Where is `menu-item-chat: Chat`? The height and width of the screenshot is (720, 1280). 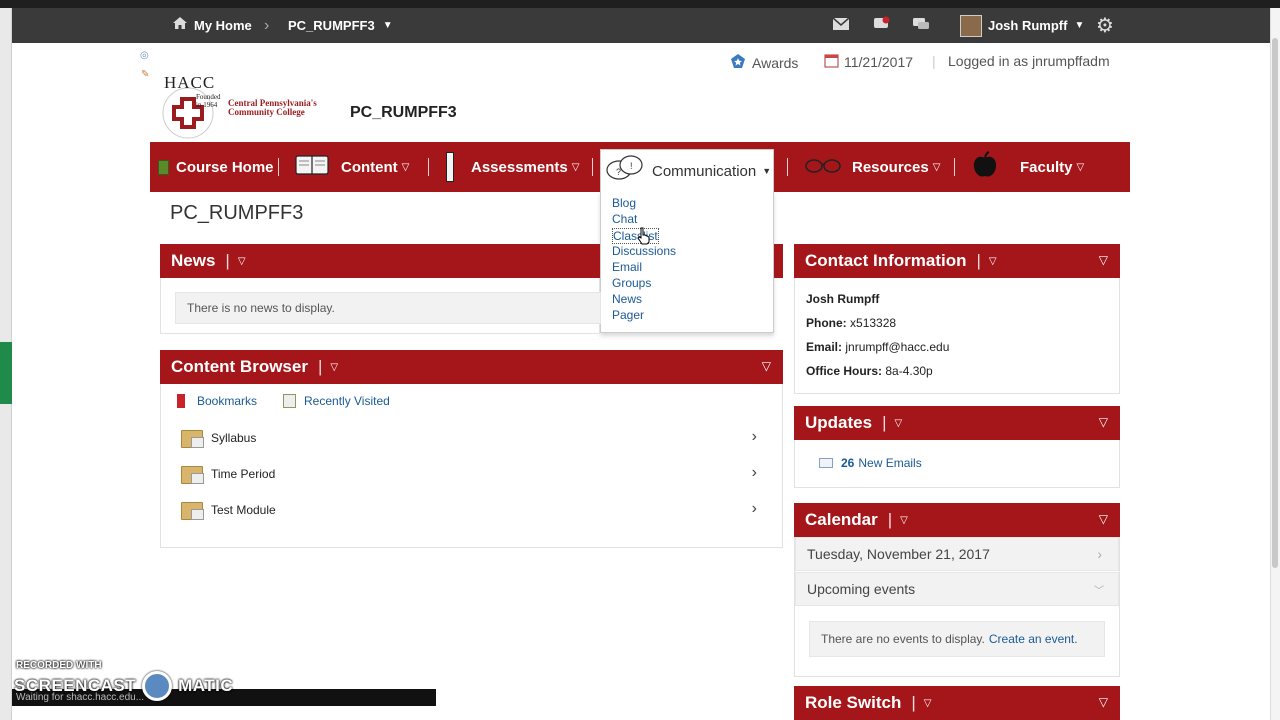
menu-item-chat: Chat is located at coordinates (624, 219).